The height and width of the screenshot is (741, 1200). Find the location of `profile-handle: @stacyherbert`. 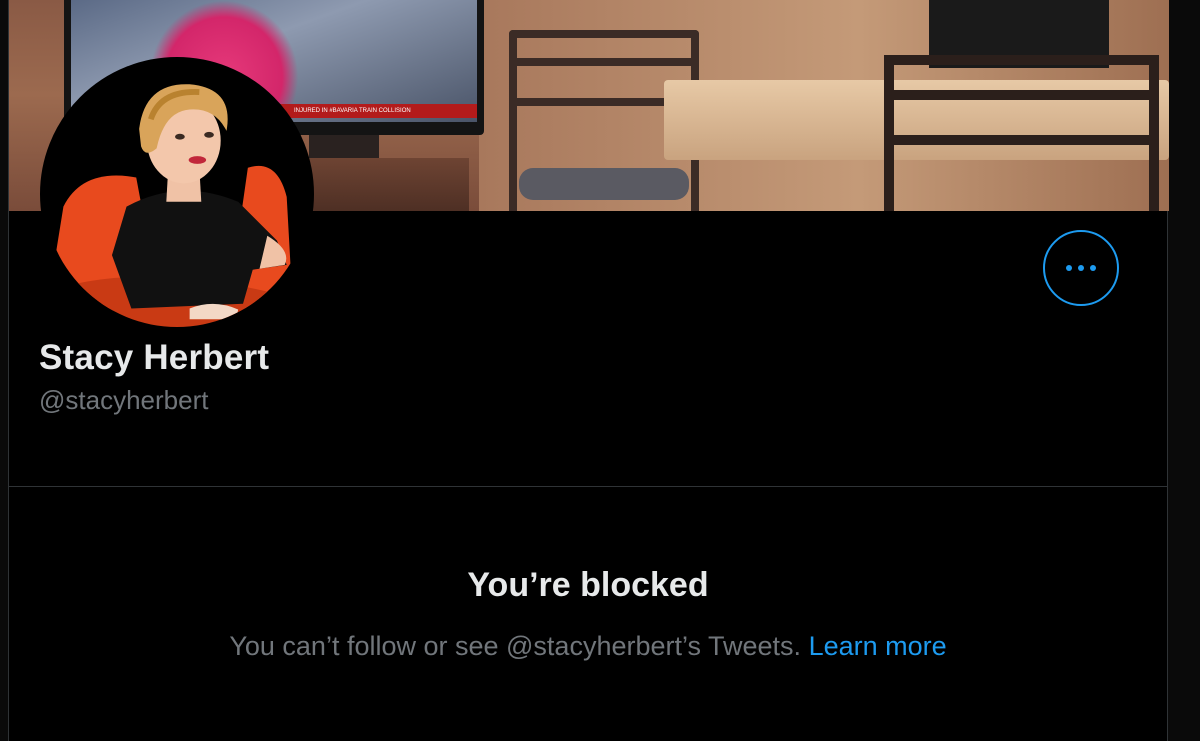

profile-handle: @stacyherbert is located at coordinates (124, 400).